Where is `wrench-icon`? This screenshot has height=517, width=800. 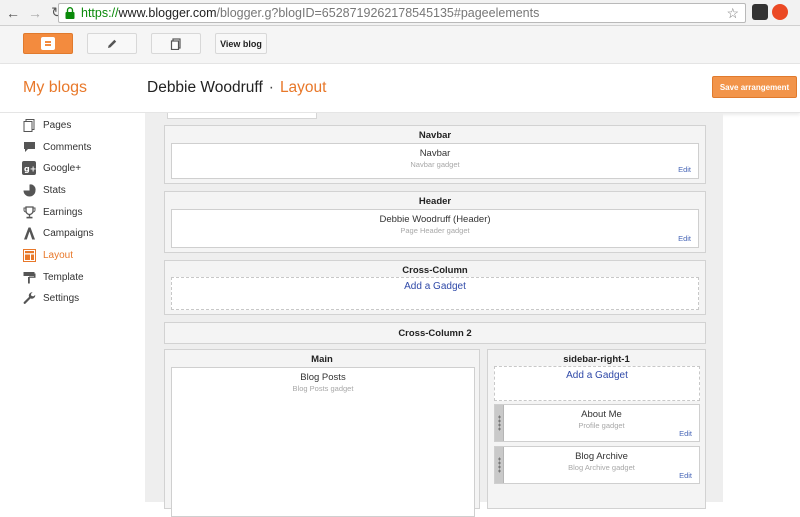
wrench-icon is located at coordinates (29, 298).